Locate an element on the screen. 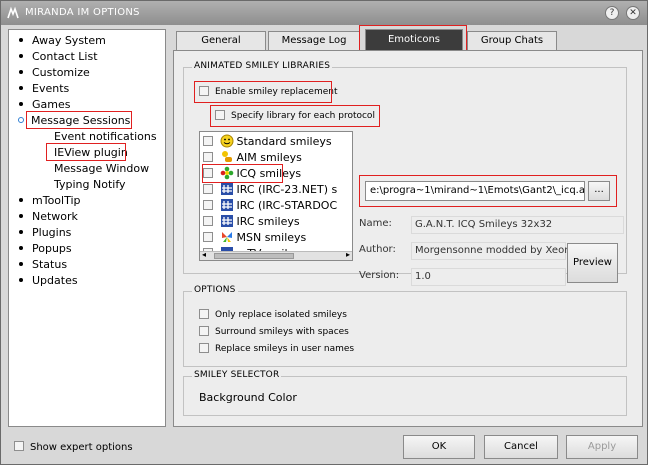 The image size is (648, 465). tab-message-log: Message Log is located at coordinates (314, 40).